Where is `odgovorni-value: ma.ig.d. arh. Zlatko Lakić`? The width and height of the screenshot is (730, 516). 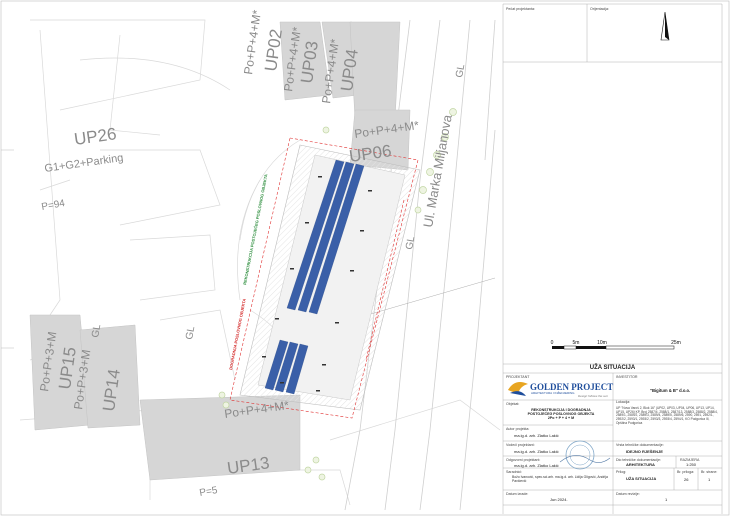 odgovorni-value: ma.ig.d. arh. Zlatko Lakić is located at coordinates (536, 465).